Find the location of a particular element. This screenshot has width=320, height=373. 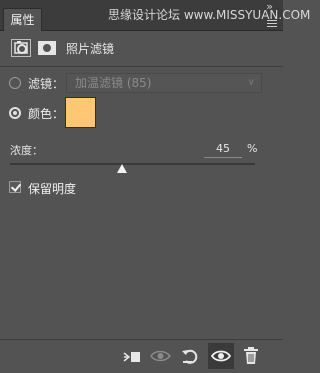

close-icon: » is located at coordinates (269, 6).